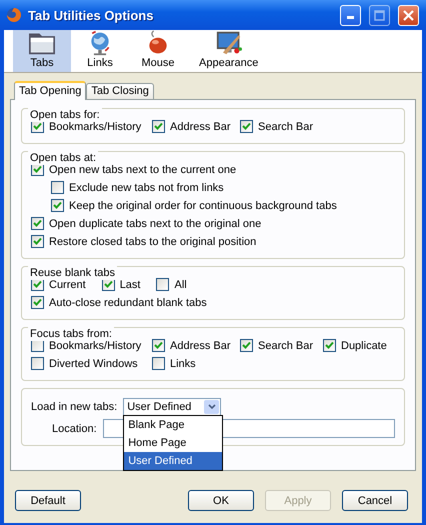  I want to click on checkbox-label: Keep the original order for continuous background tabs, so click(203, 206).